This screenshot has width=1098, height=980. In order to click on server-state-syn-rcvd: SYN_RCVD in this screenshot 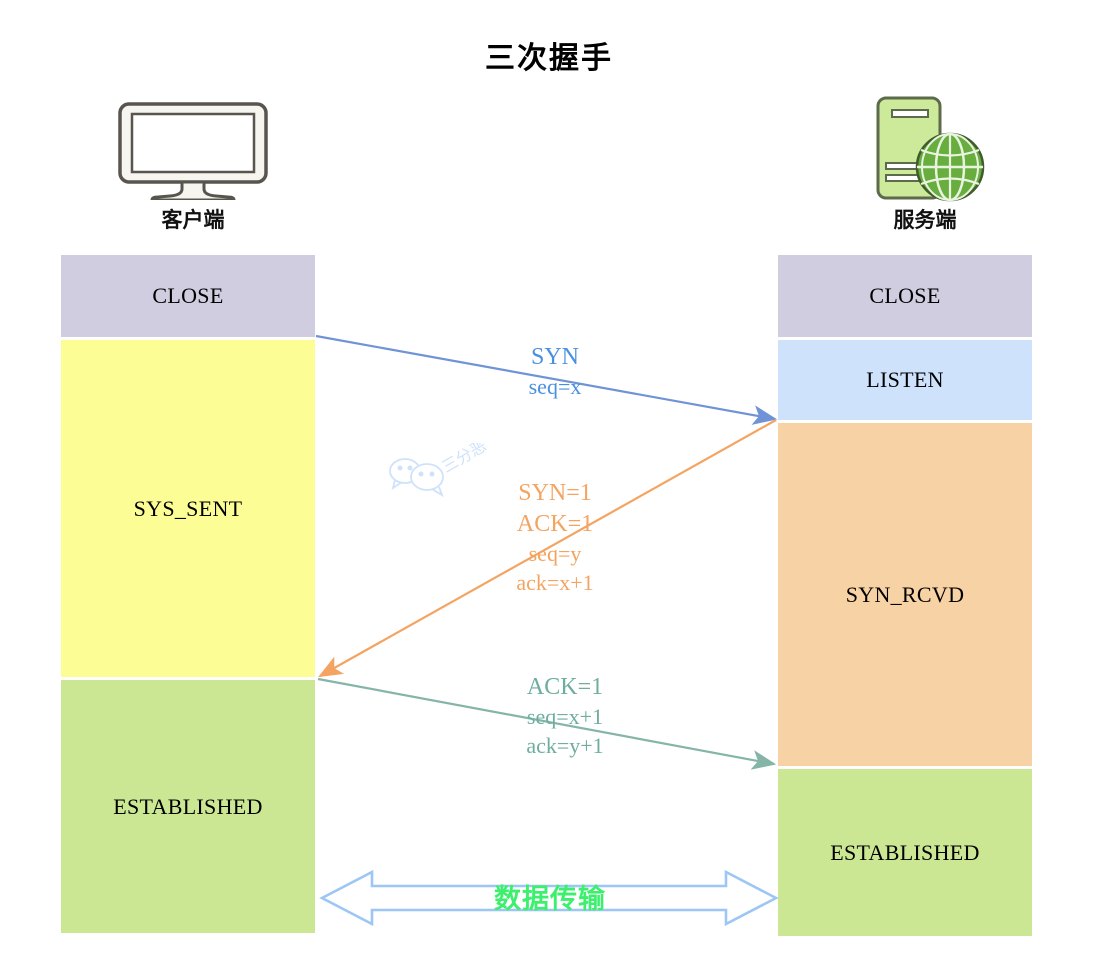, I will do `click(905, 594)`.